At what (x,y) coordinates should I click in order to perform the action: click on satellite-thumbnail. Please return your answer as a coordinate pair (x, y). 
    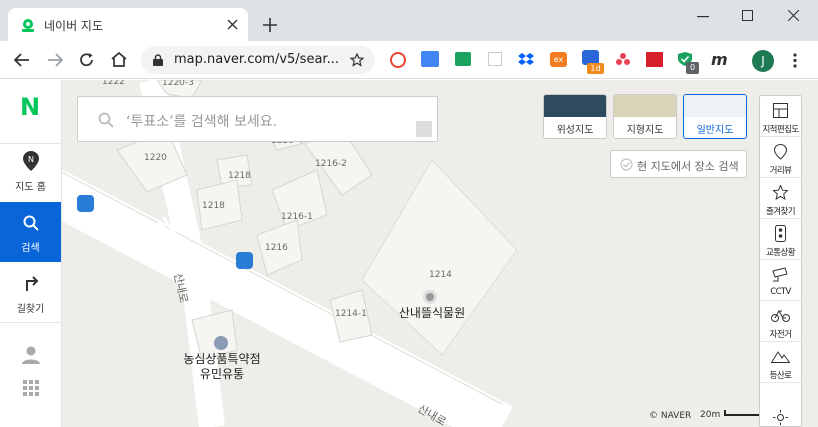
    Looking at the image, I should click on (575, 106).